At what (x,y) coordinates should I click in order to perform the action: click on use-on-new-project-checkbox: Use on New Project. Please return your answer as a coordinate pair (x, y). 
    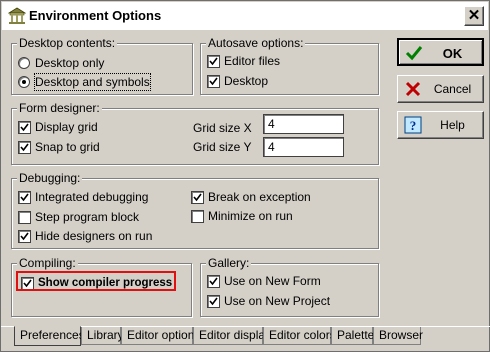
    Looking at the image, I should click on (287, 301).